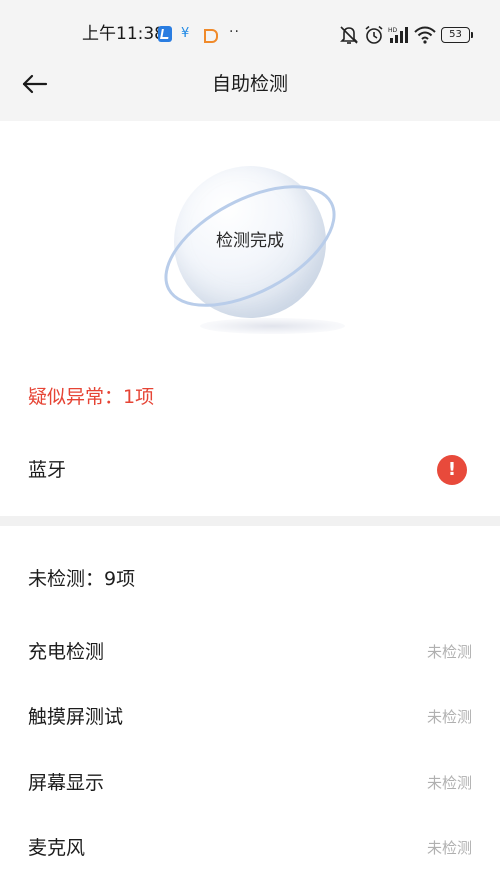 This screenshot has height=888, width=500. What do you see at coordinates (250, 717) in the screenshot?
I see `untested-item-touchscreen: 触摸屏测试 未检测` at bounding box center [250, 717].